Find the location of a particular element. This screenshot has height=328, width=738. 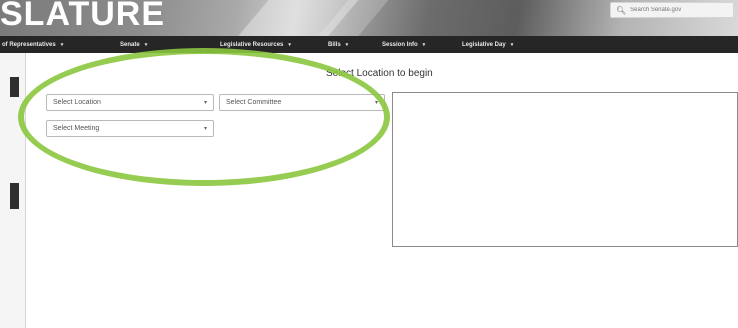

location-select-value: Select Location is located at coordinates (77, 102).